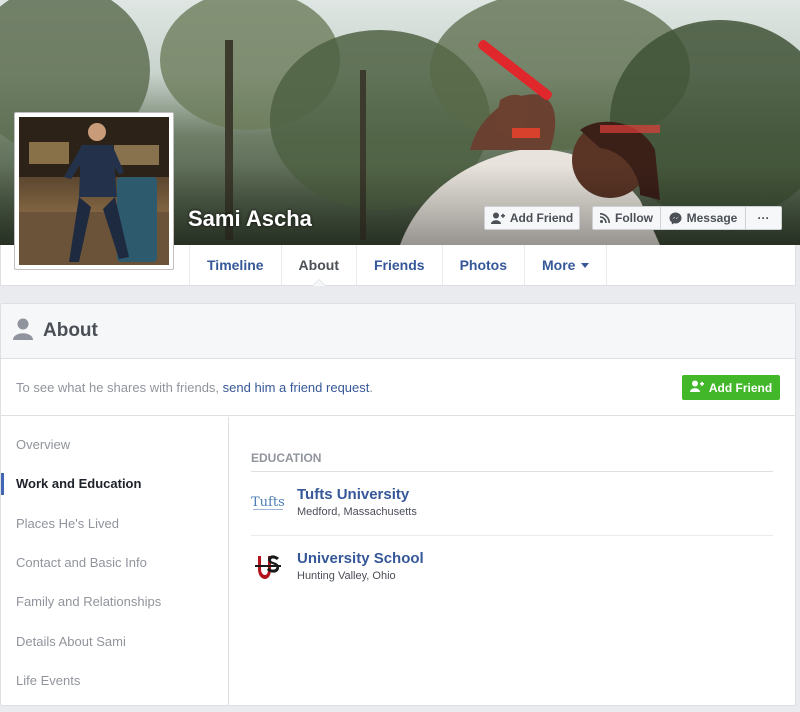 This screenshot has height=712, width=800. Describe the element at coordinates (740, 387) in the screenshot. I see `add-friend-green-label: Add Friend` at that location.